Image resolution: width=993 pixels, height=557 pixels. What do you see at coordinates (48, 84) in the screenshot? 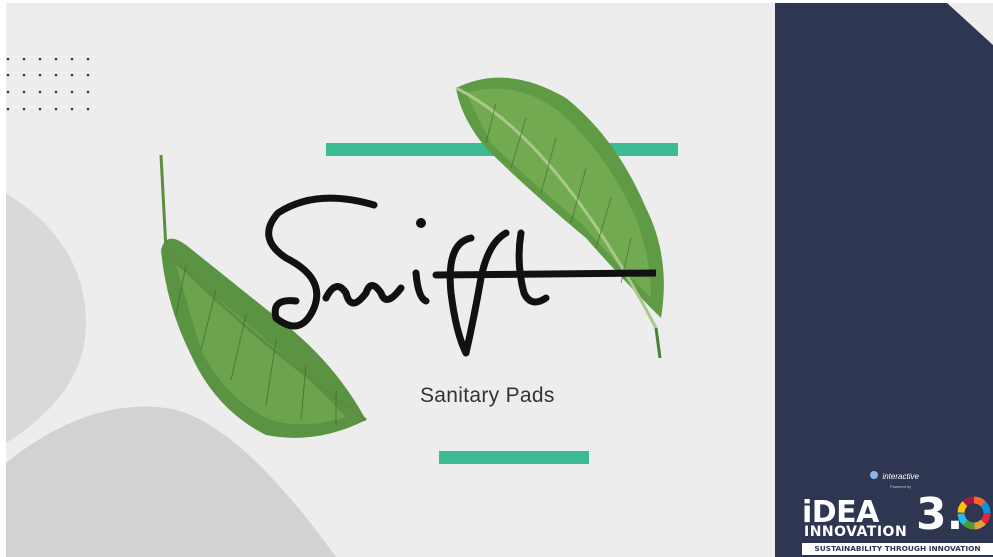
I see `dot-grid-decoration` at bounding box center [48, 84].